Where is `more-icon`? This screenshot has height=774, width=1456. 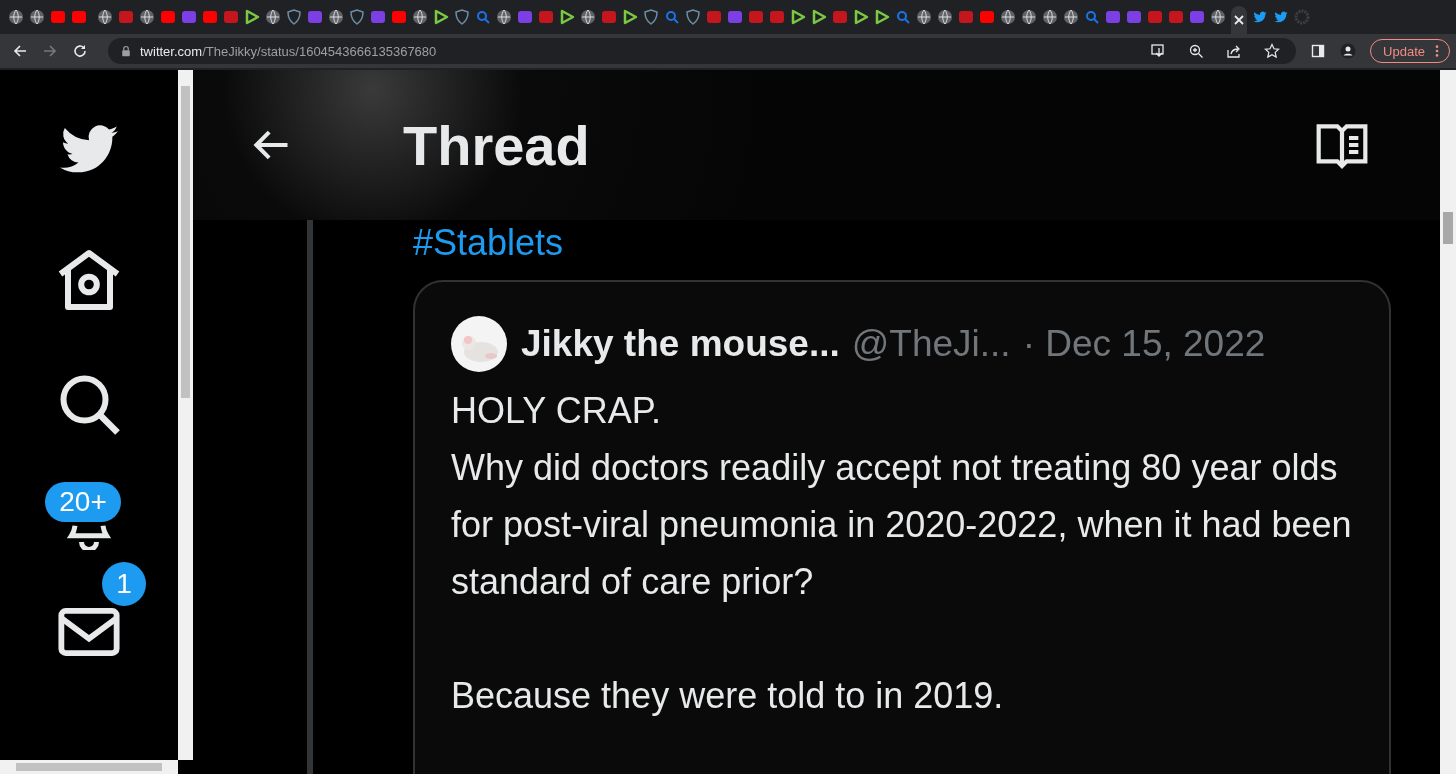
more-icon is located at coordinates (1437, 51).